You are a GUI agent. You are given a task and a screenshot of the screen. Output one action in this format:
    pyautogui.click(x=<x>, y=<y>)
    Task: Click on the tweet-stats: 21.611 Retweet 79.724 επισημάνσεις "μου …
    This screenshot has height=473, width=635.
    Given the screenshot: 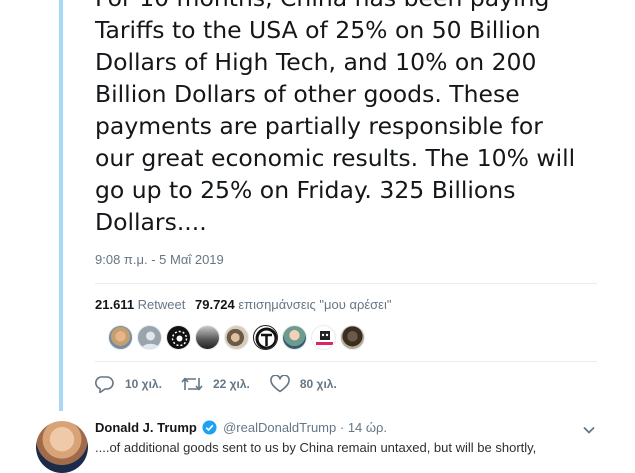 What is the action you would take?
    pyautogui.click(x=243, y=304)
    